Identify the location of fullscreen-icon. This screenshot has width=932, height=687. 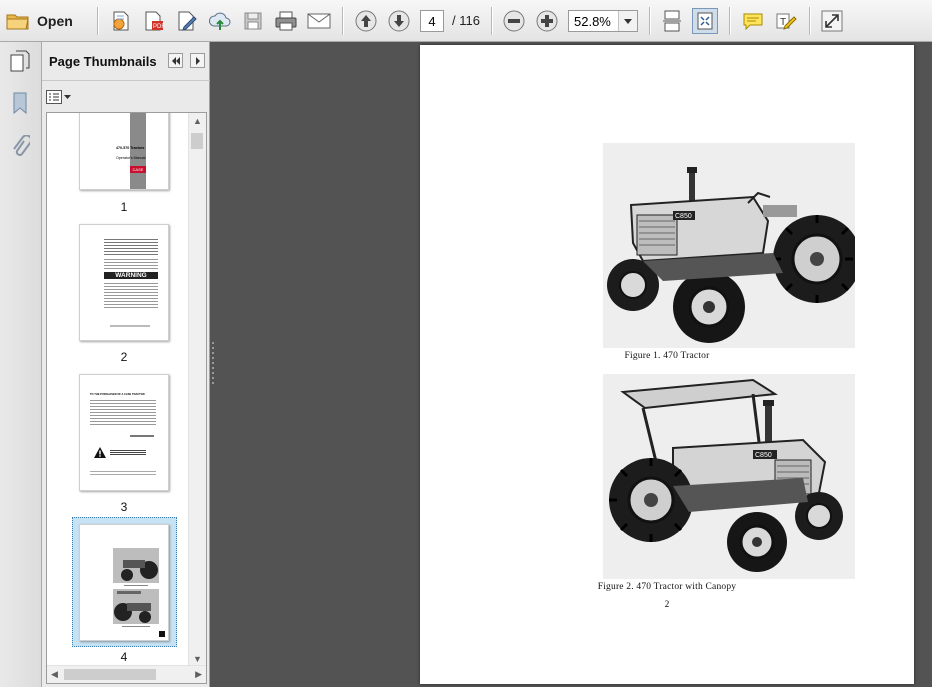
(832, 21).